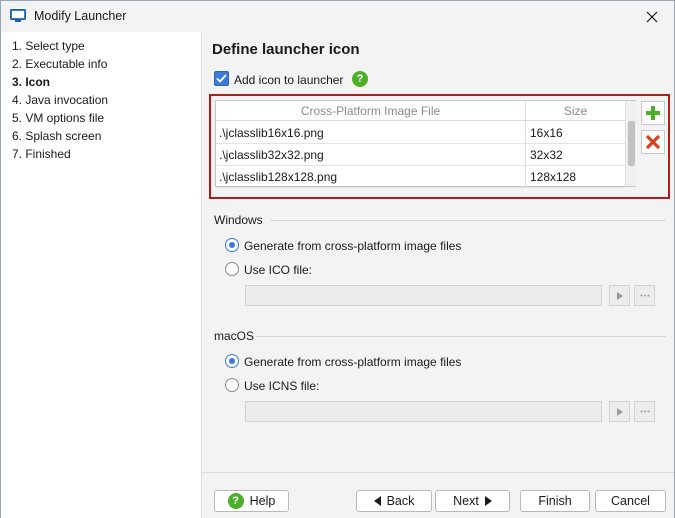 This screenshot has width=675, height=518. What do you see at coordinates (232, 361) in the screenshot?
I see `macos-generate-radio` at bounding box center [232, 361].